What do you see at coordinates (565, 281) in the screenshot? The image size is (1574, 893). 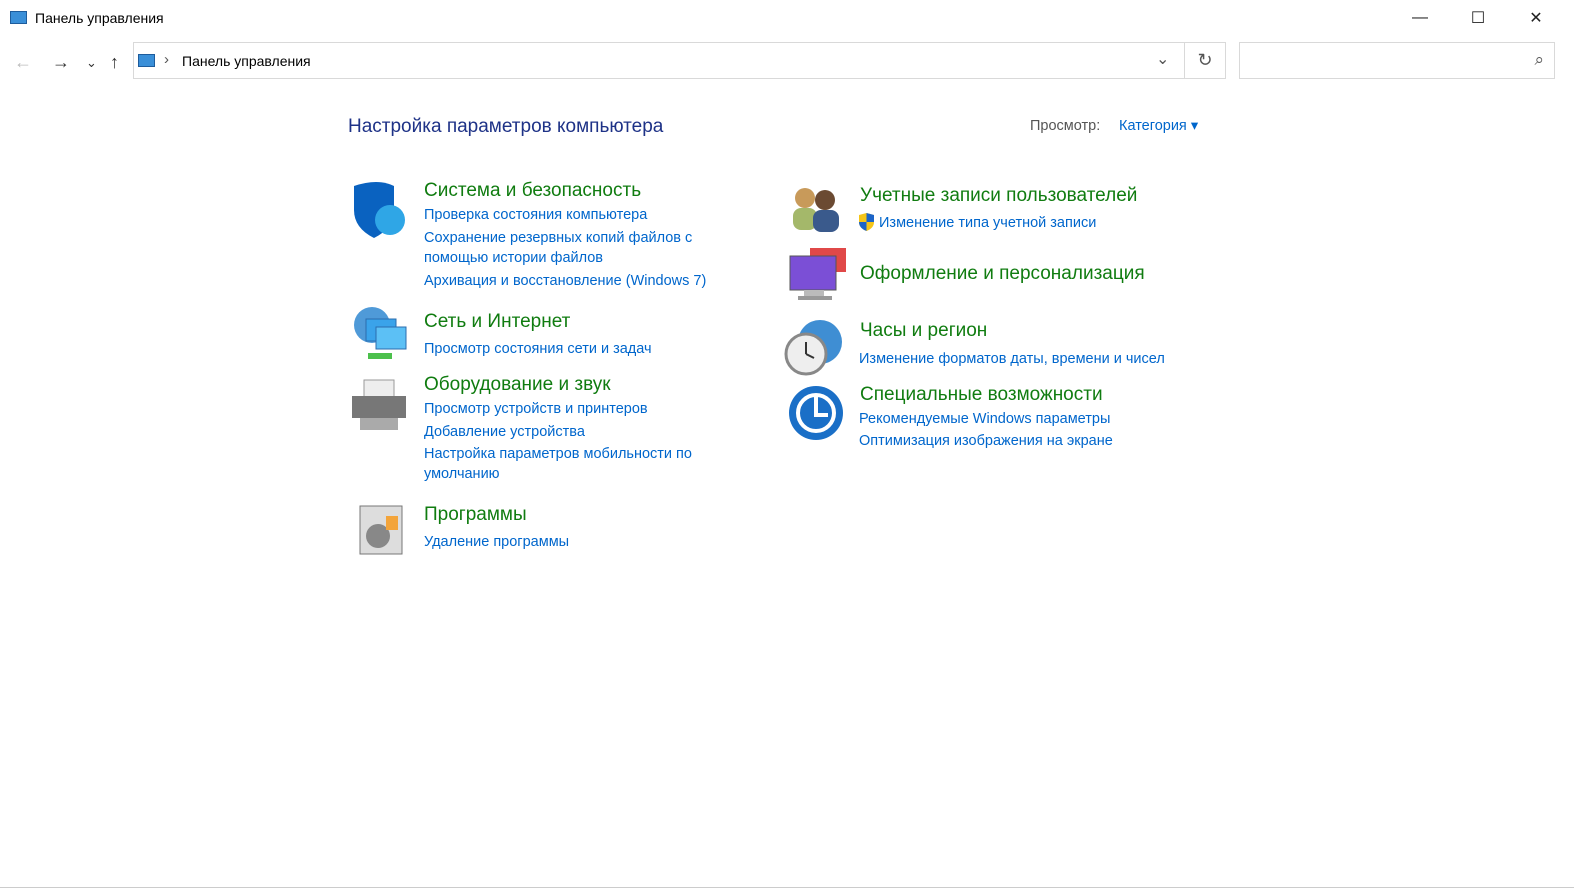 I see `link-backup-restore: Архивация и восстановление (Windows 7)` at bounding box center [565, 281].